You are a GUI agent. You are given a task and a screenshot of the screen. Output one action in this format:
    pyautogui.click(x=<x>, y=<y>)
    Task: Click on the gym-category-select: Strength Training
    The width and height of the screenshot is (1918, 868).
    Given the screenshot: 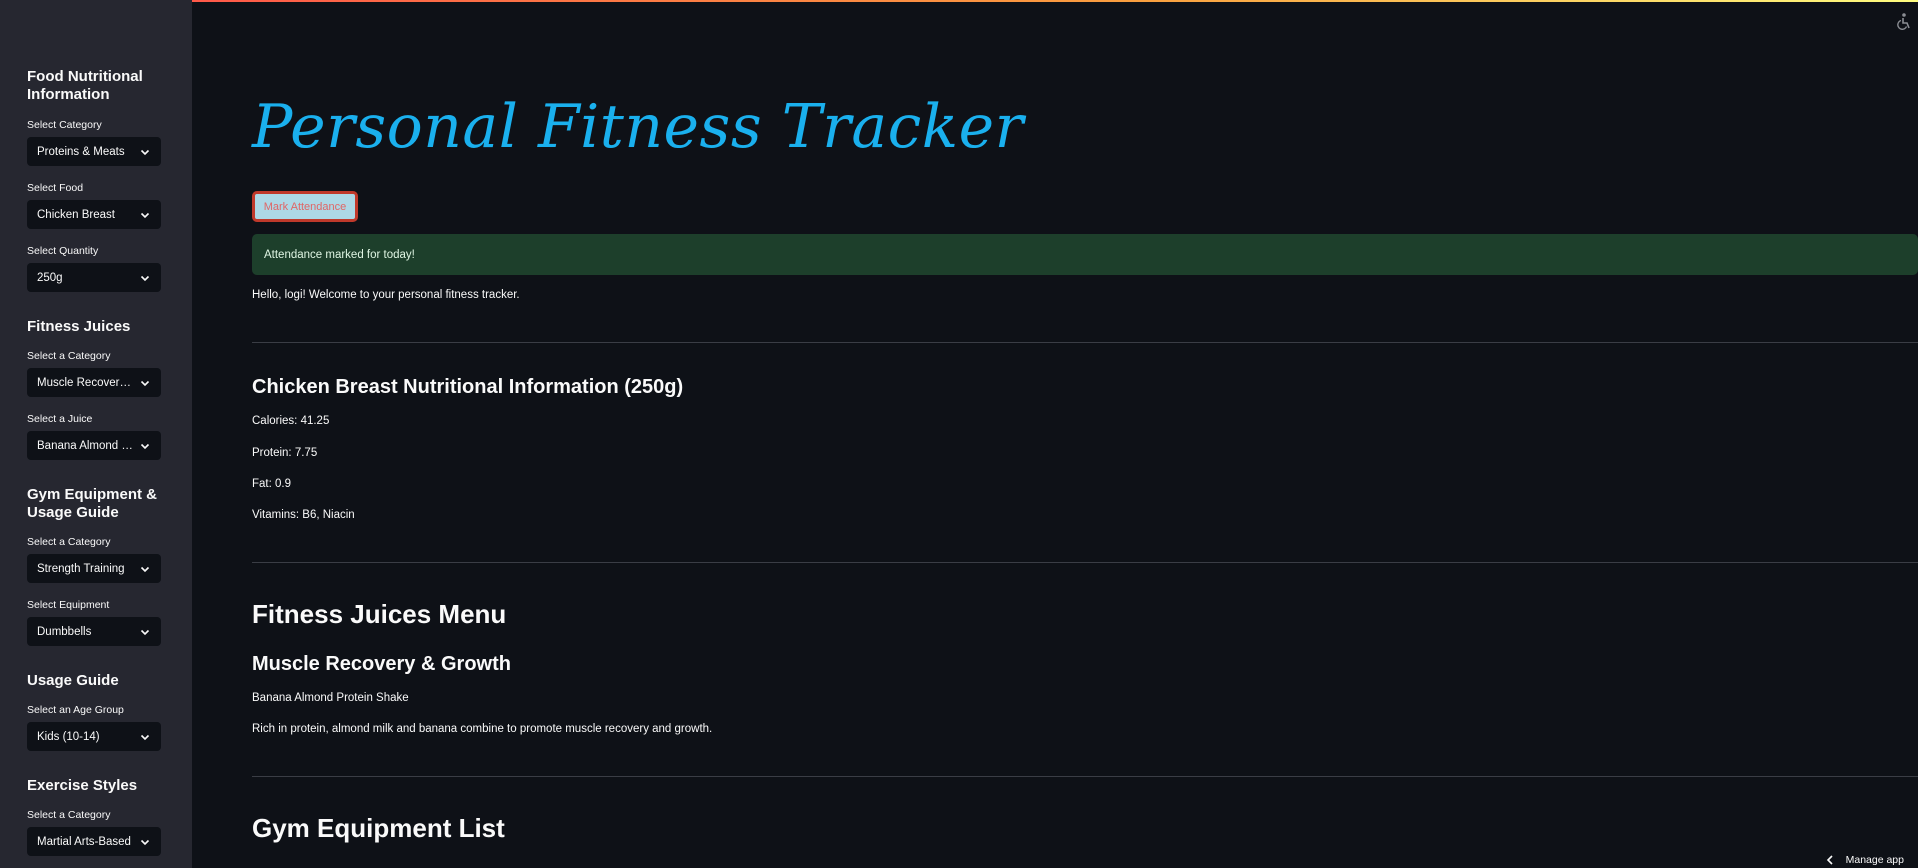 What is the action you would take?
    pyautogui.click(x=94, y=568)
    